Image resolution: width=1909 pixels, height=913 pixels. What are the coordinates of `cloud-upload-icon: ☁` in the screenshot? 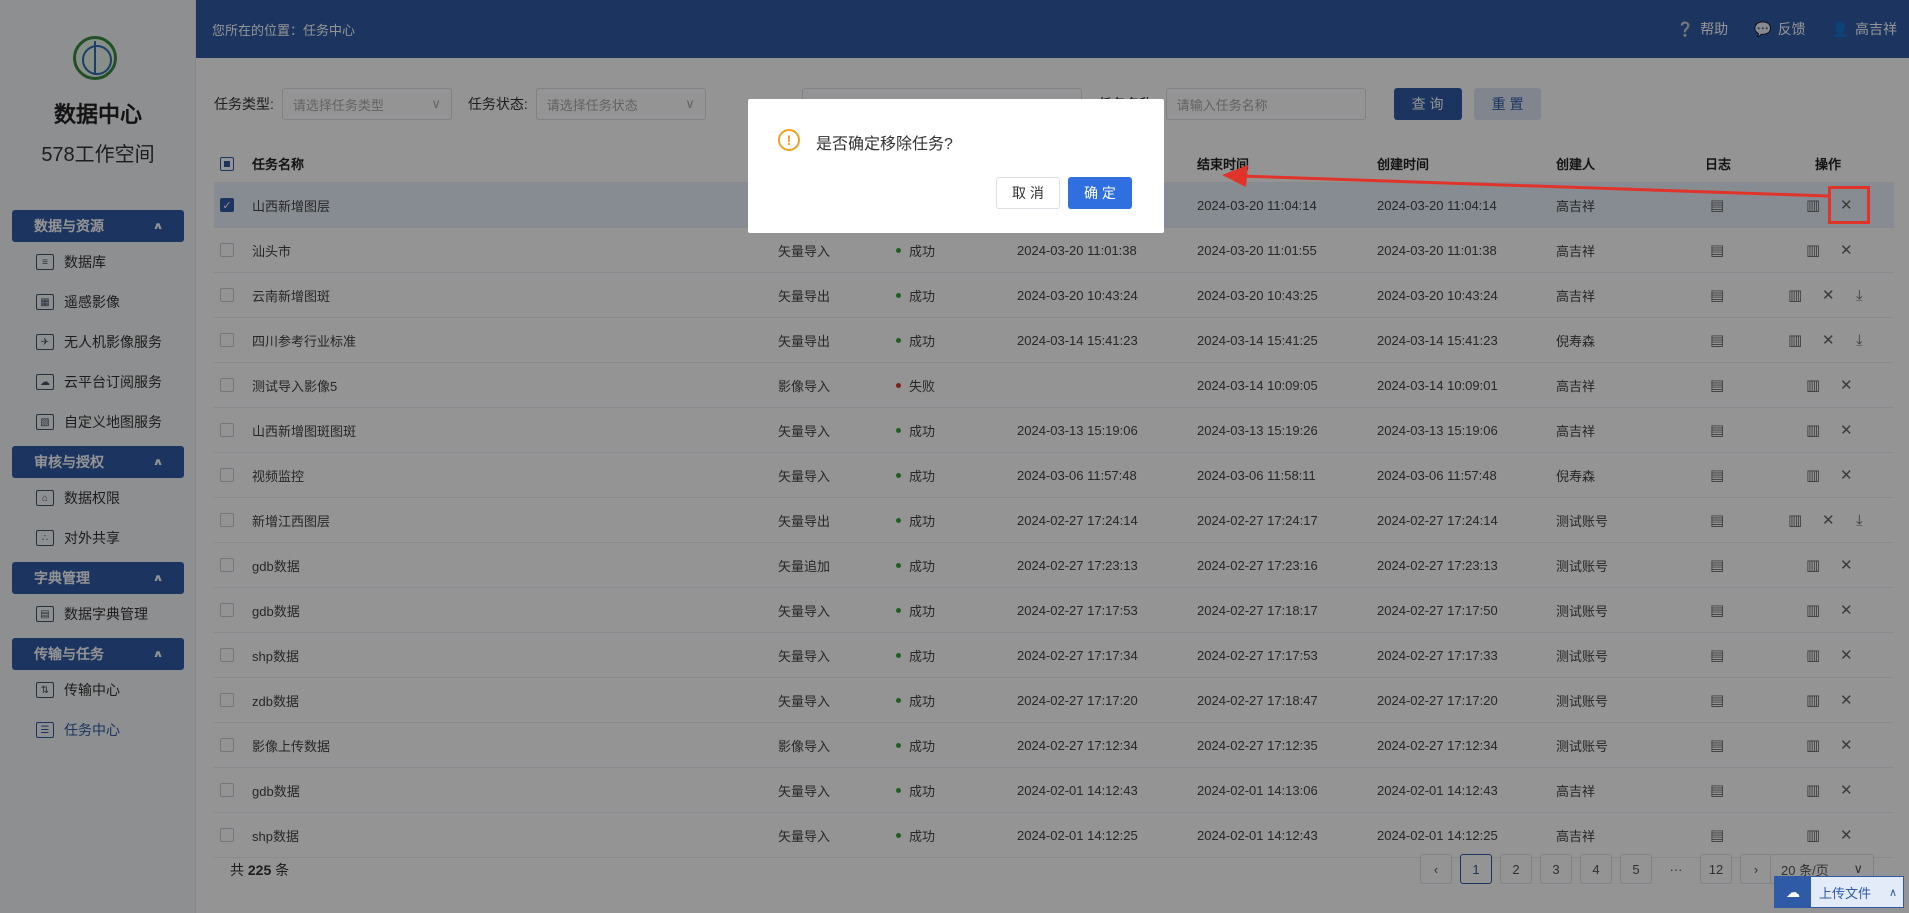 It's located at (1793, 892).